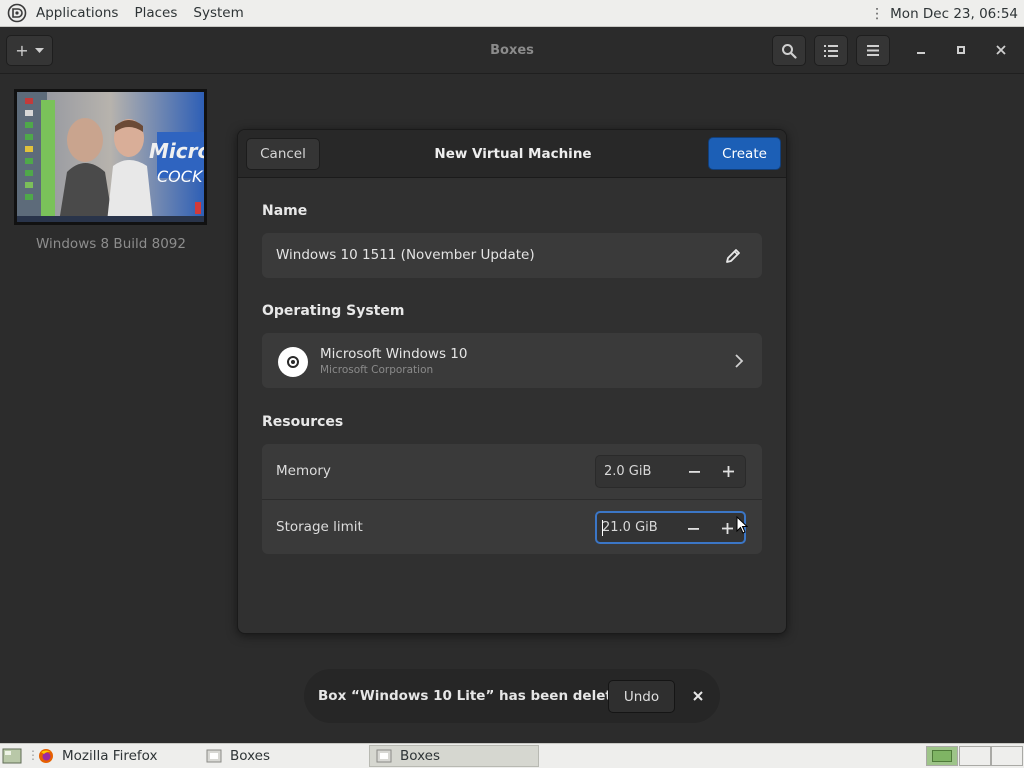 This screenshot has height=768, width=1024. What do you see at coordinates (303, 422) in the screenshot?
I see `resources-section-title: Resources` at bounding box center [303, 422].